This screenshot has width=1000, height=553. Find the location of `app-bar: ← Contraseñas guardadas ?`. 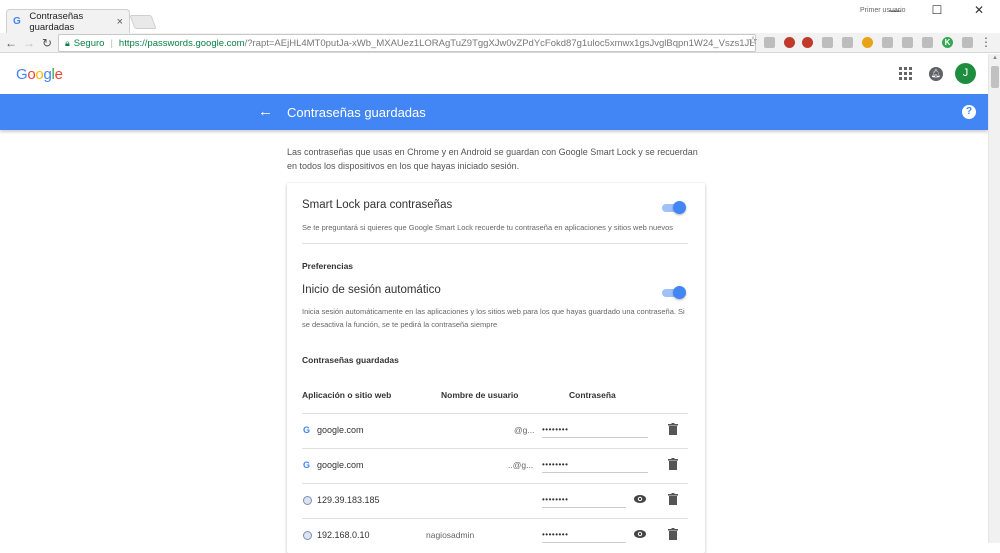

app-bar: ← Contraseñas guardadas ? is located at coordinates (494, 112).